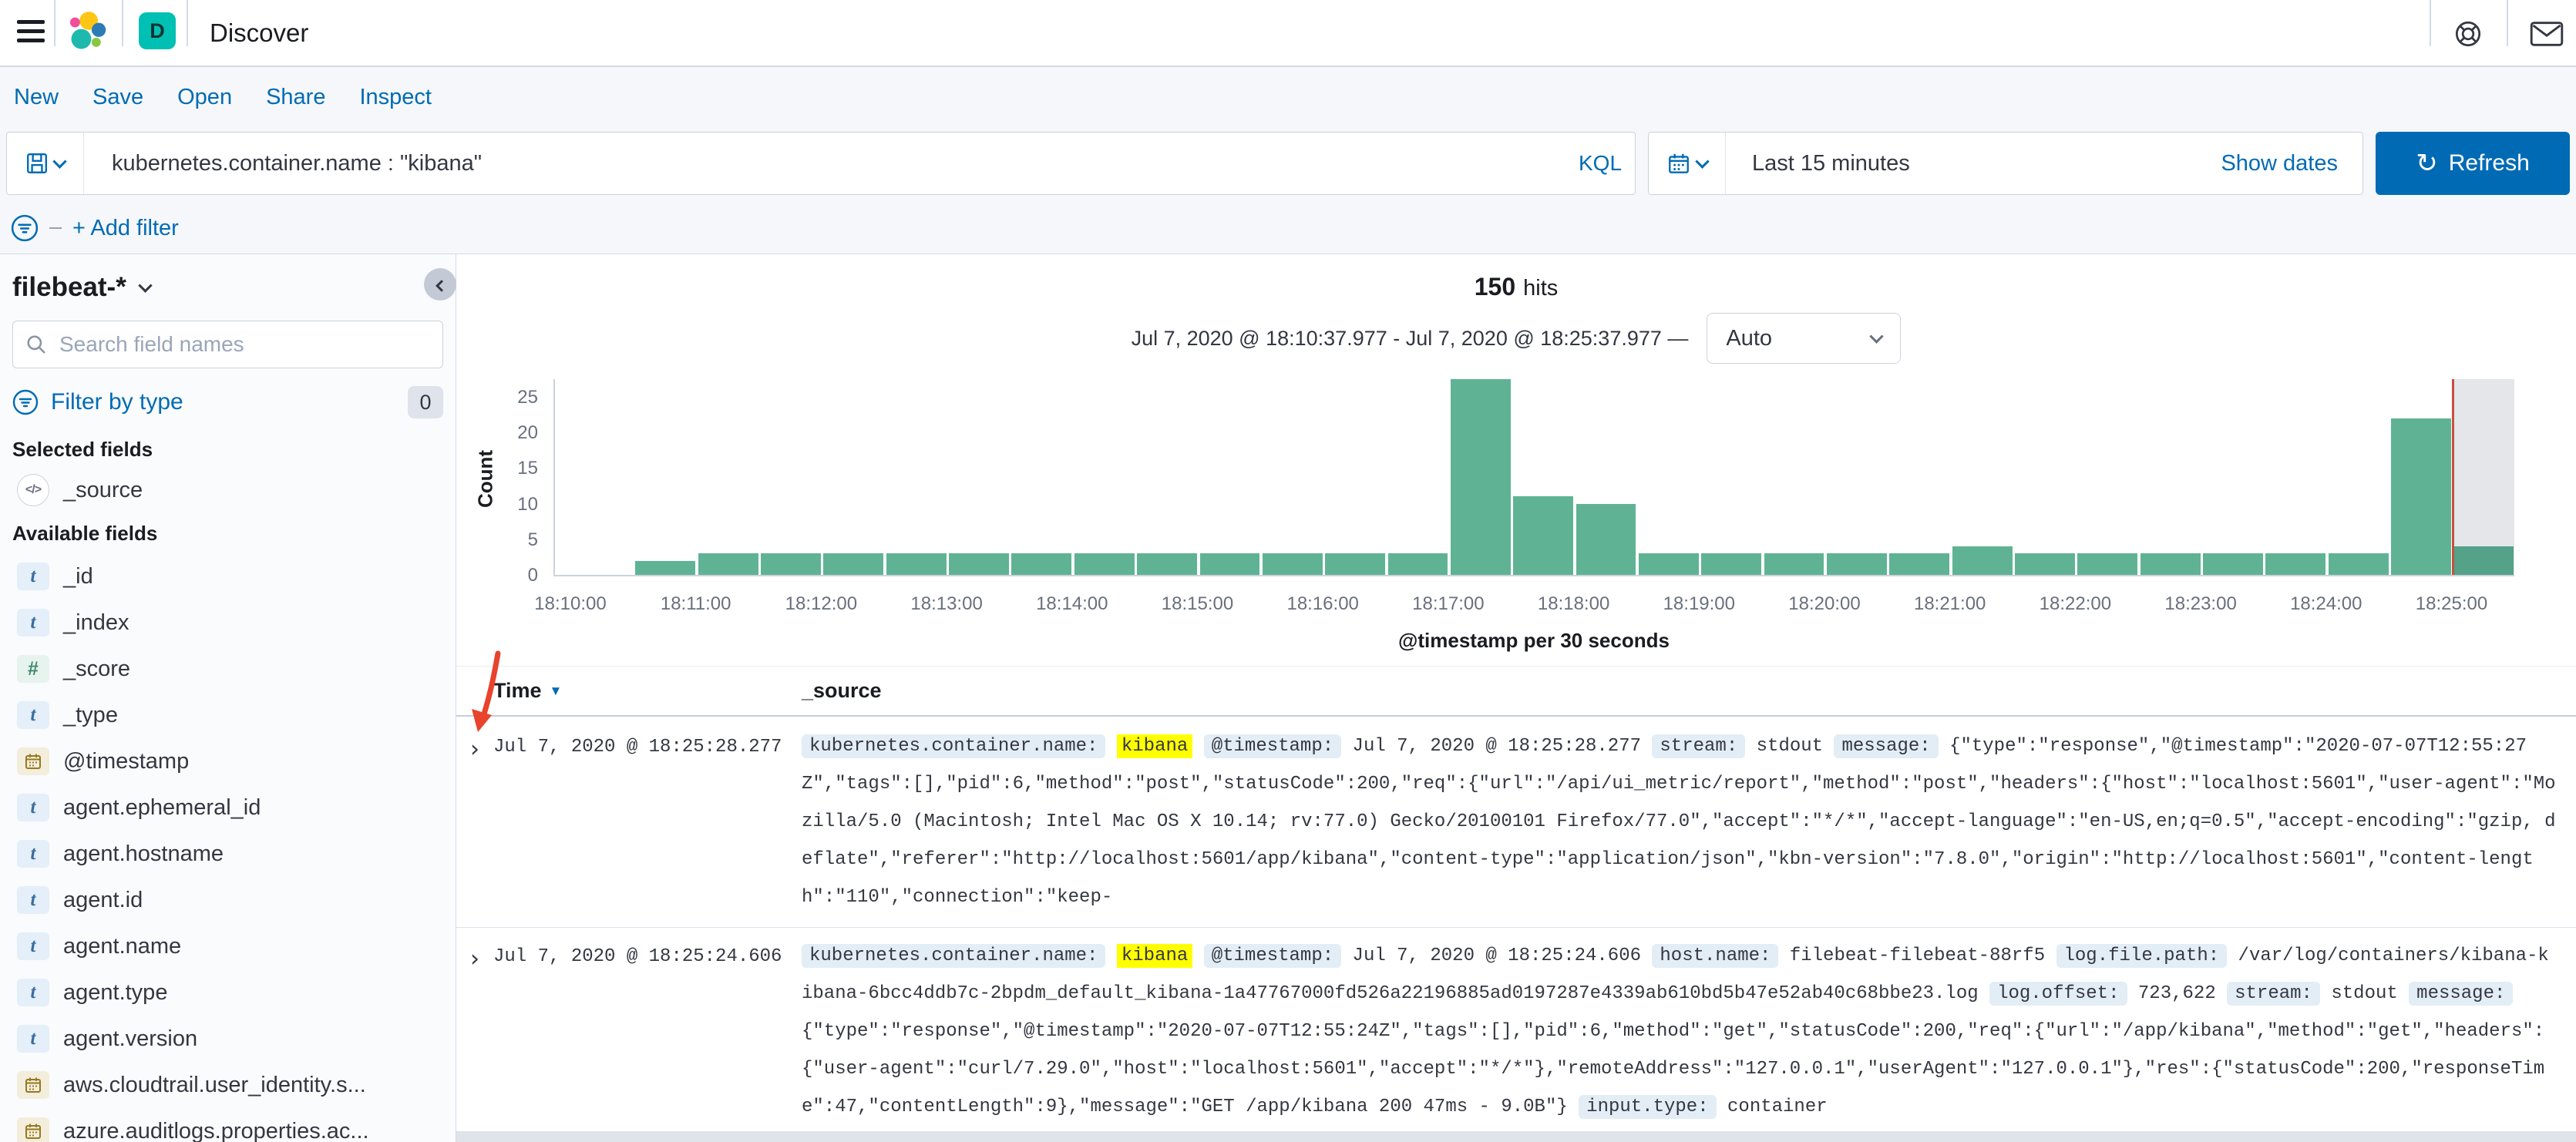  What do you see at coordinates (527, 469) in the screenshot?
I see `y-tick-label: 15` at bounding box center [527, 469].